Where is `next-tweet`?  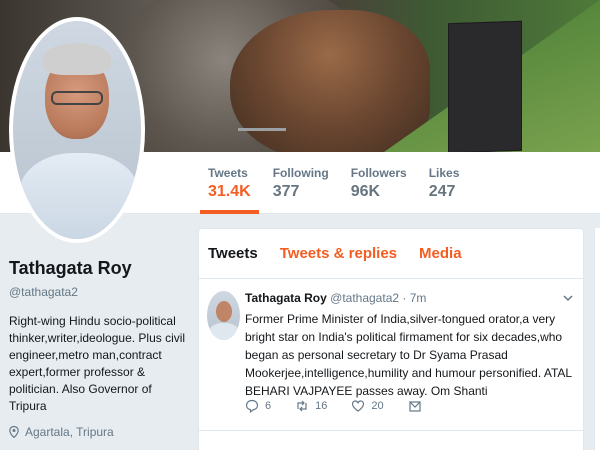 next-tweet is located at coordinates (391, 441).